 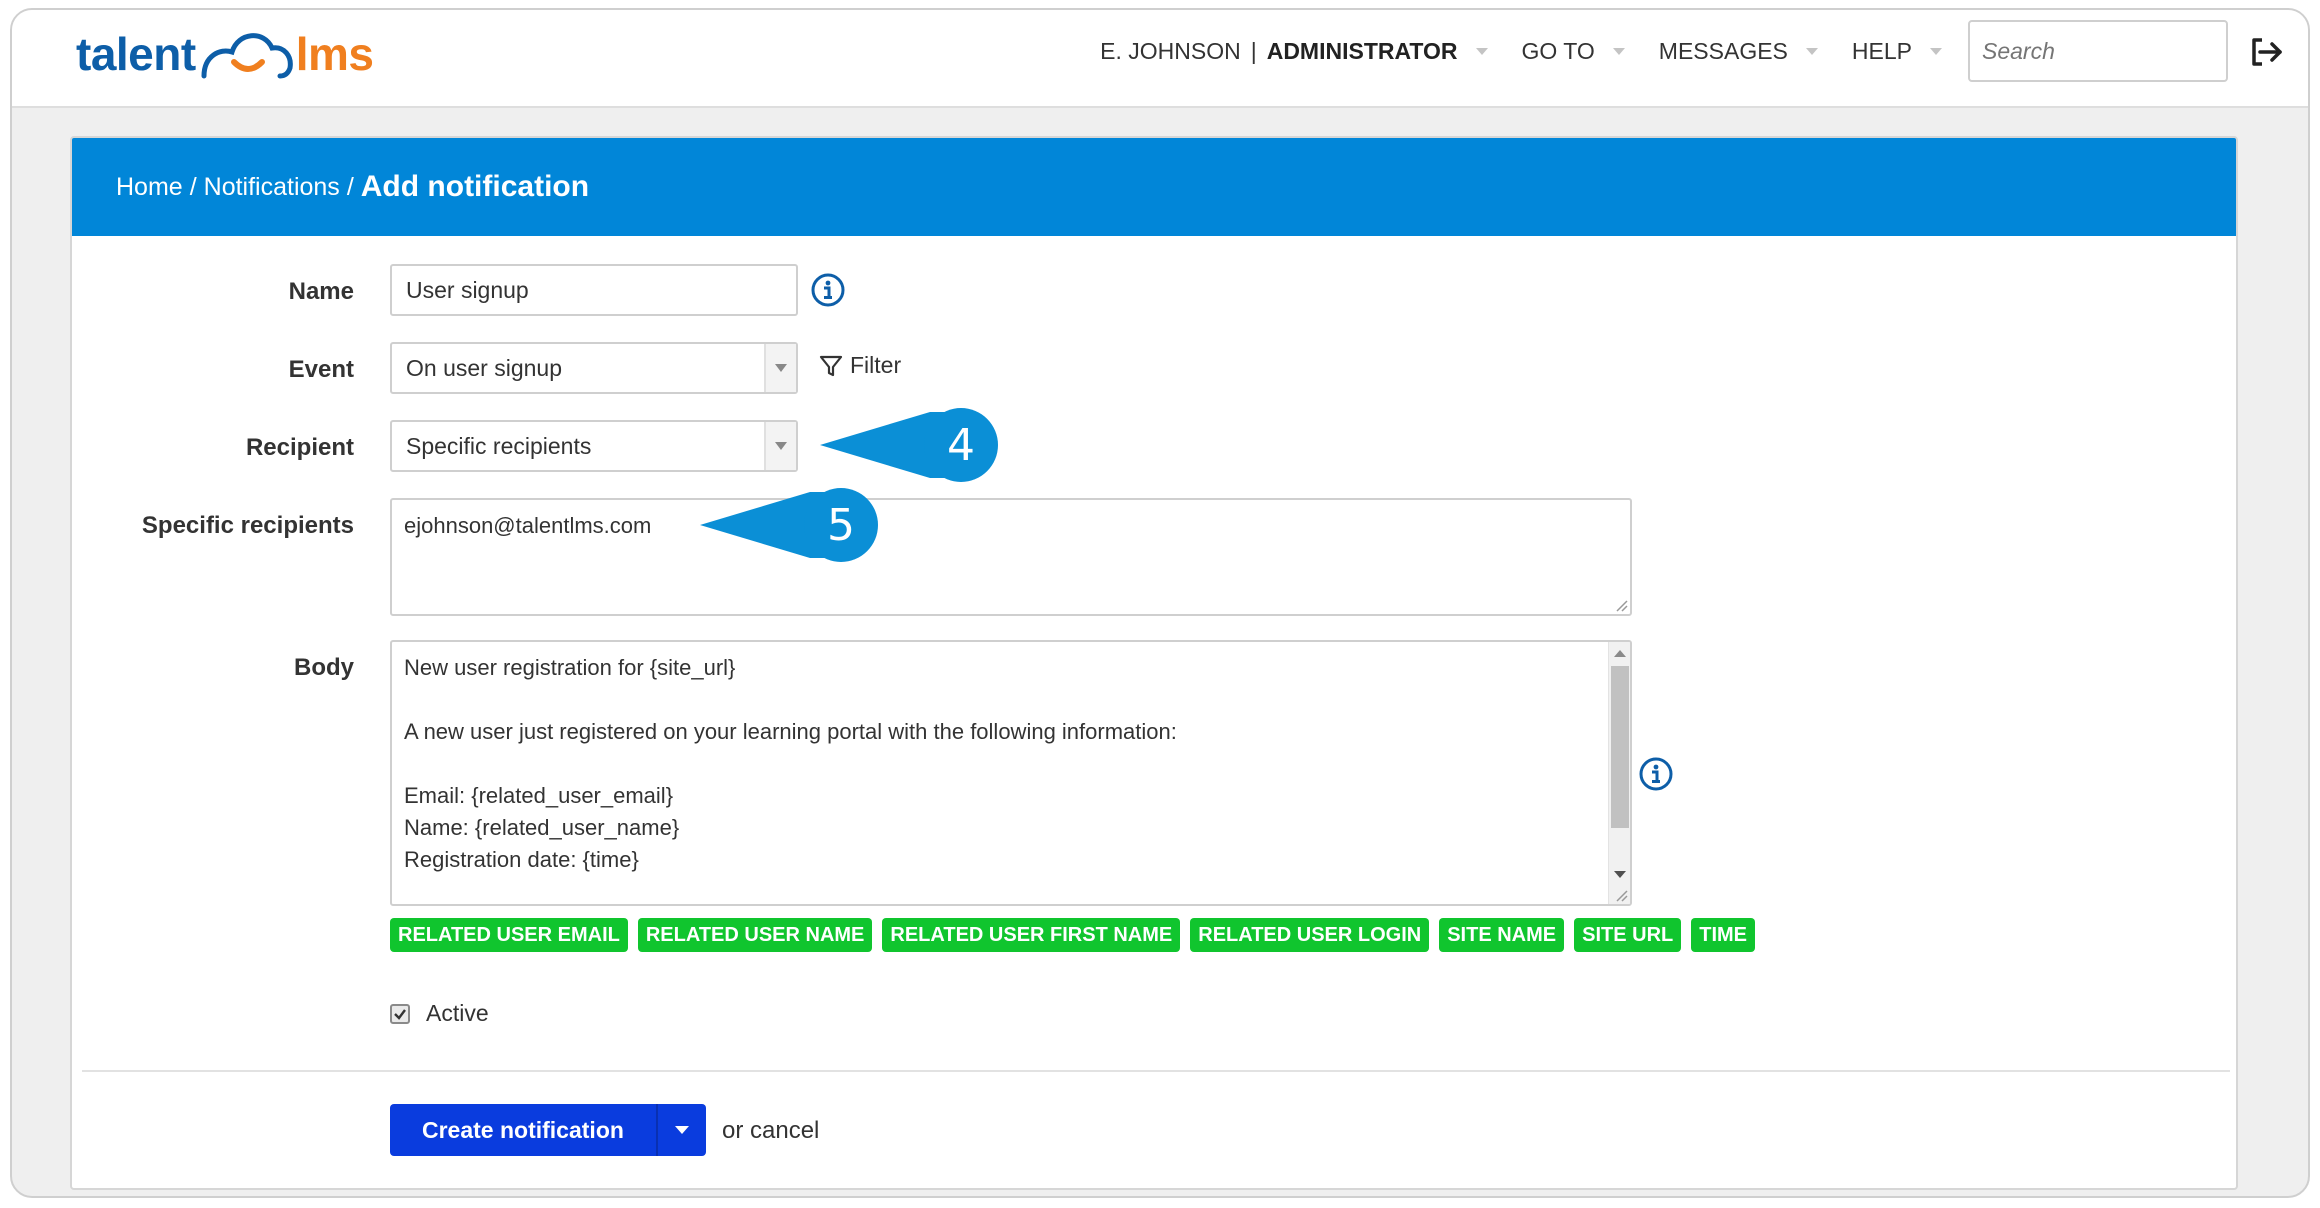 I want to click on logo-text-lms: lms, so click(x=334, y=54).